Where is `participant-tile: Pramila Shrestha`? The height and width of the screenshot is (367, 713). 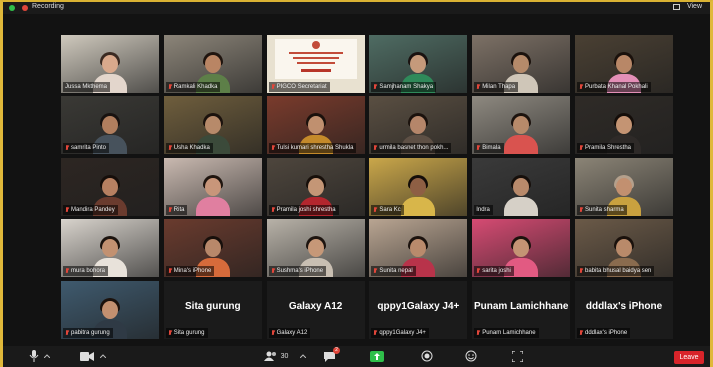 participant-tile: Pramila Shrestha is located at coordinates (624, 125).